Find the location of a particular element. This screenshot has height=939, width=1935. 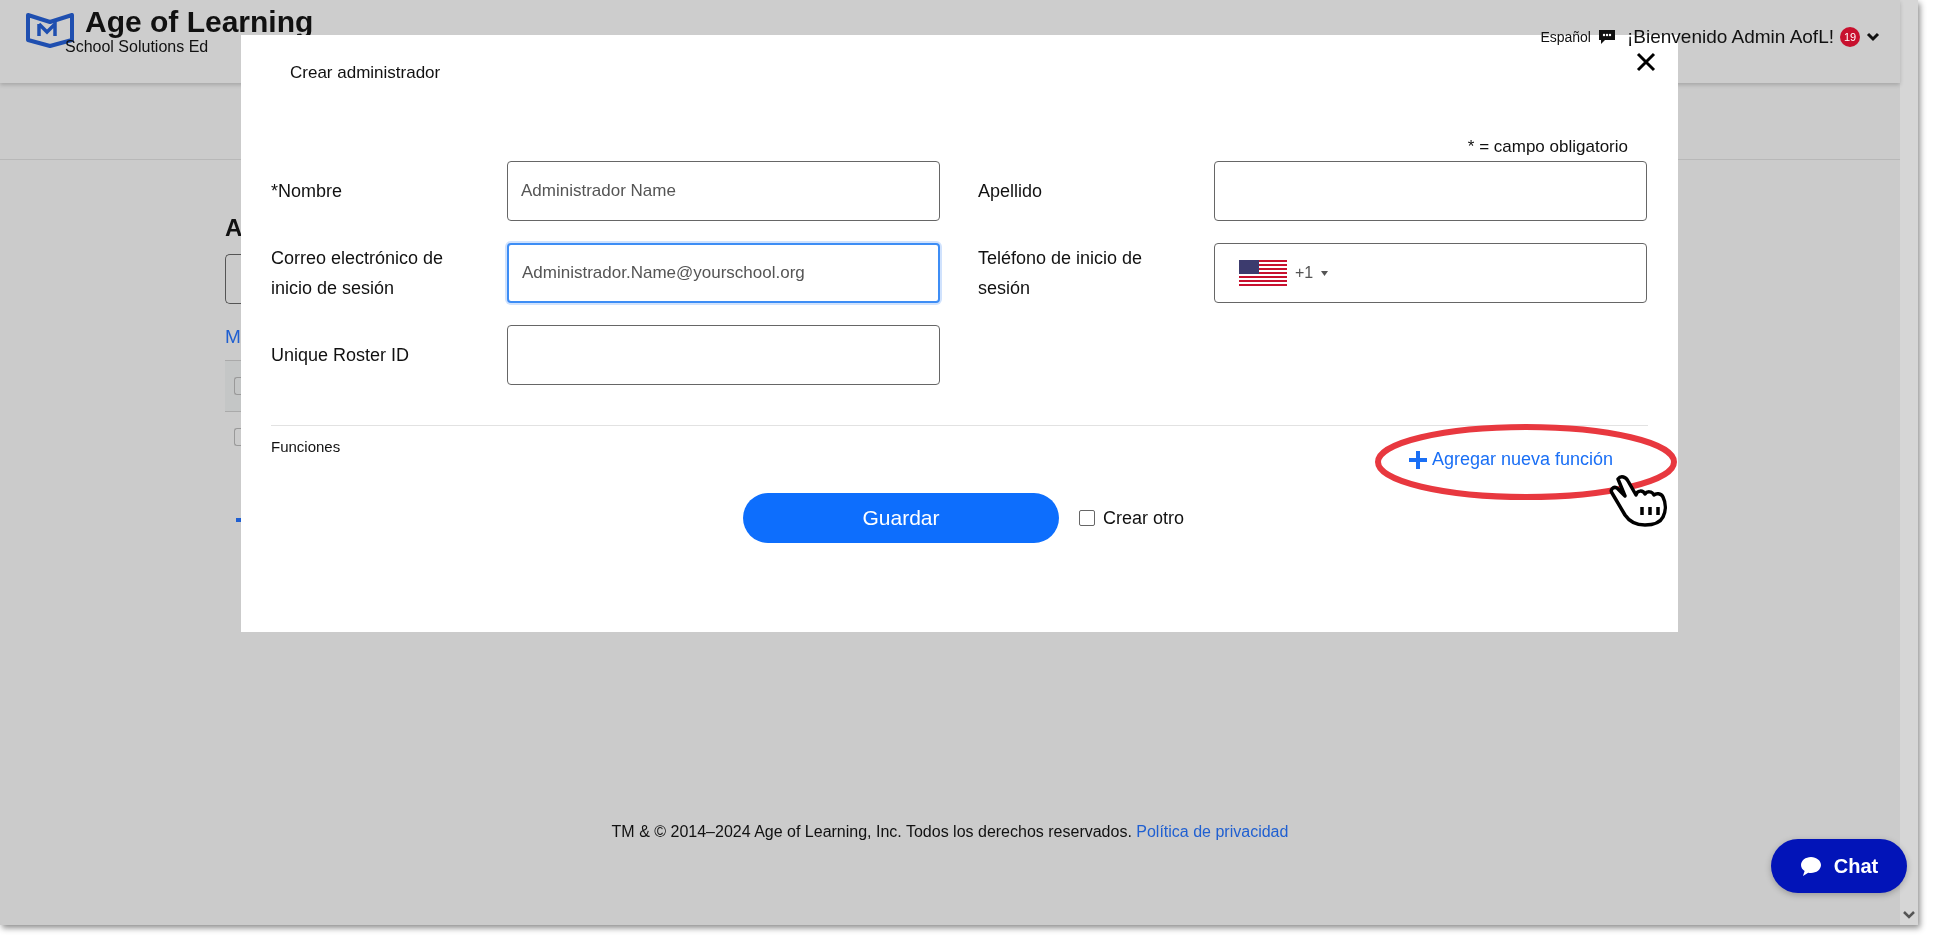

language-link: Español is located at coordinates (1565, 37).